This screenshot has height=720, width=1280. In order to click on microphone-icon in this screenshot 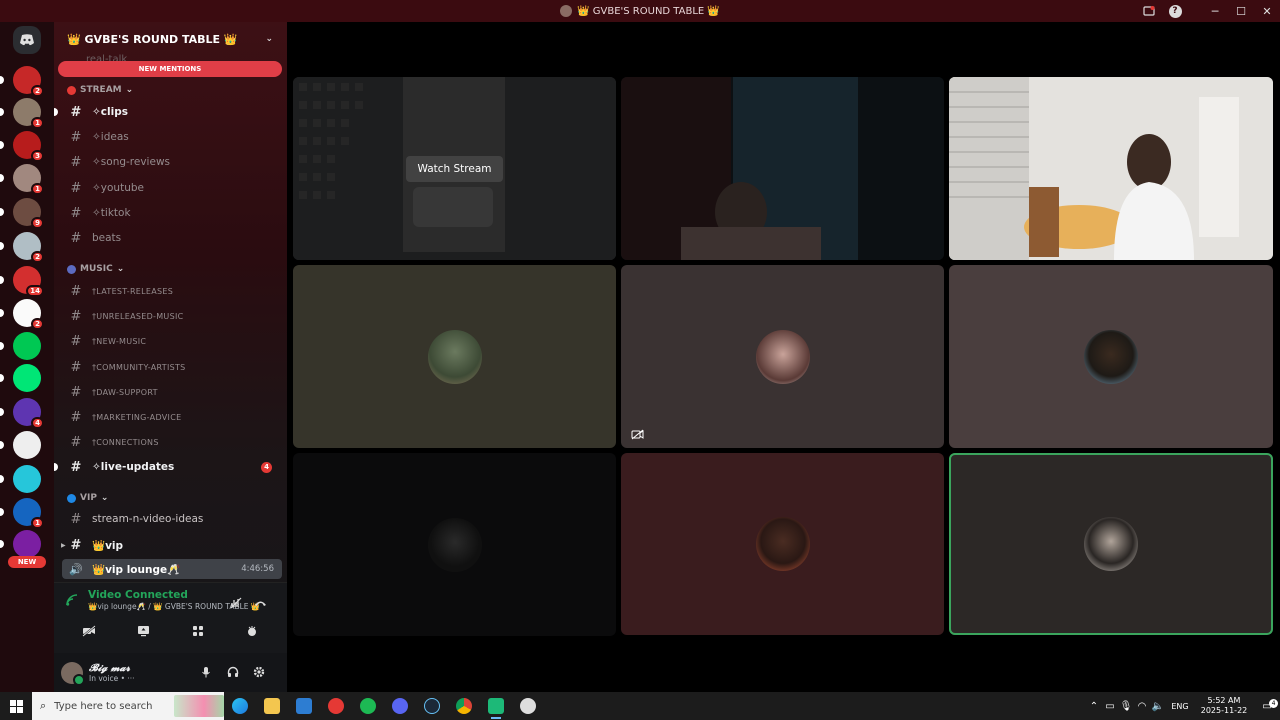, I will do `click(206, 672)`.